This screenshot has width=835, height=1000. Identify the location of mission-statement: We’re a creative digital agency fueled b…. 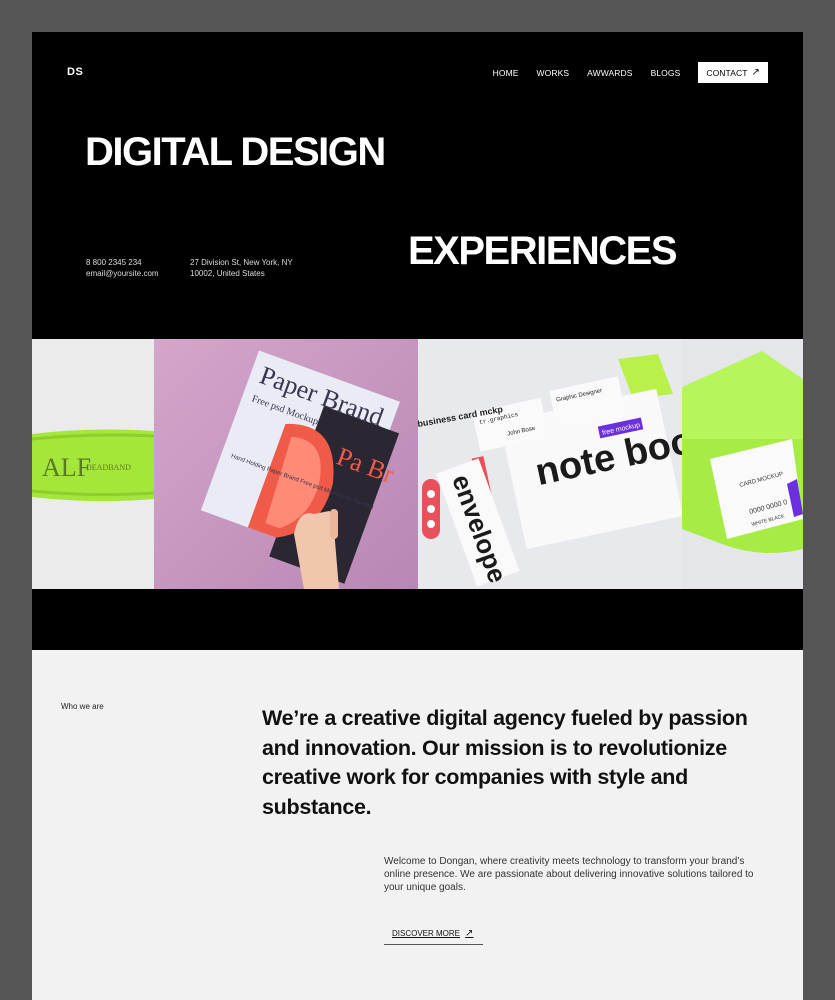
(505, 762).